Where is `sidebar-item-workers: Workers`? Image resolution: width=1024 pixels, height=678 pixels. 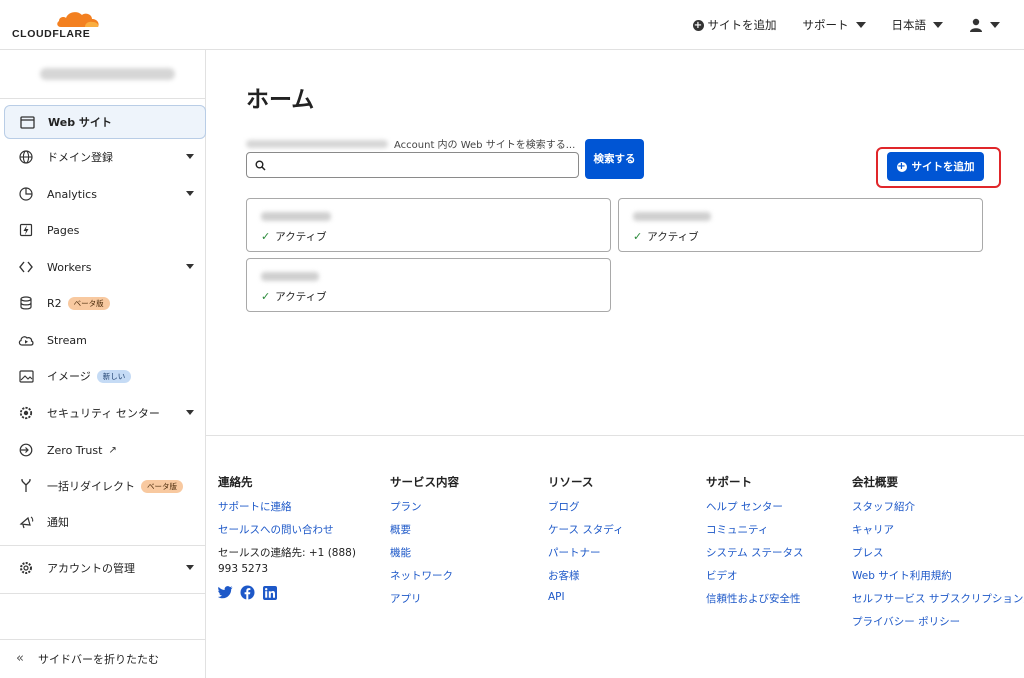 sidebar-item-workers: Workers is located at coordinates (105, 267).